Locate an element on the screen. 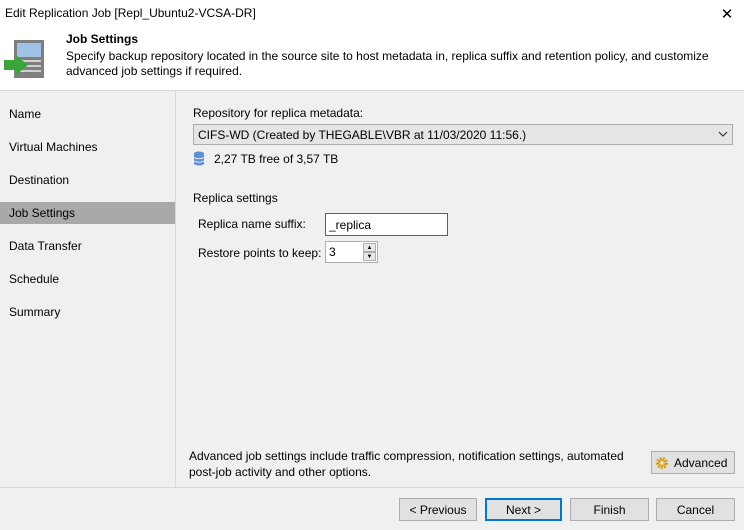  free-space-text: 2,27 TB free of 3,57 TB is located at coordinates (276, 159).